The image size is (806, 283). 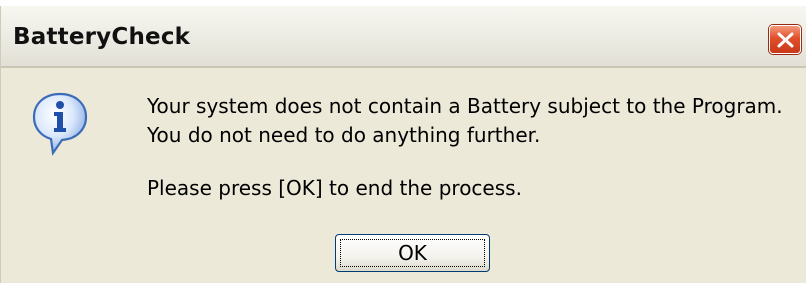 I want to click on ok-button: OK, so click(x=412, y=253).